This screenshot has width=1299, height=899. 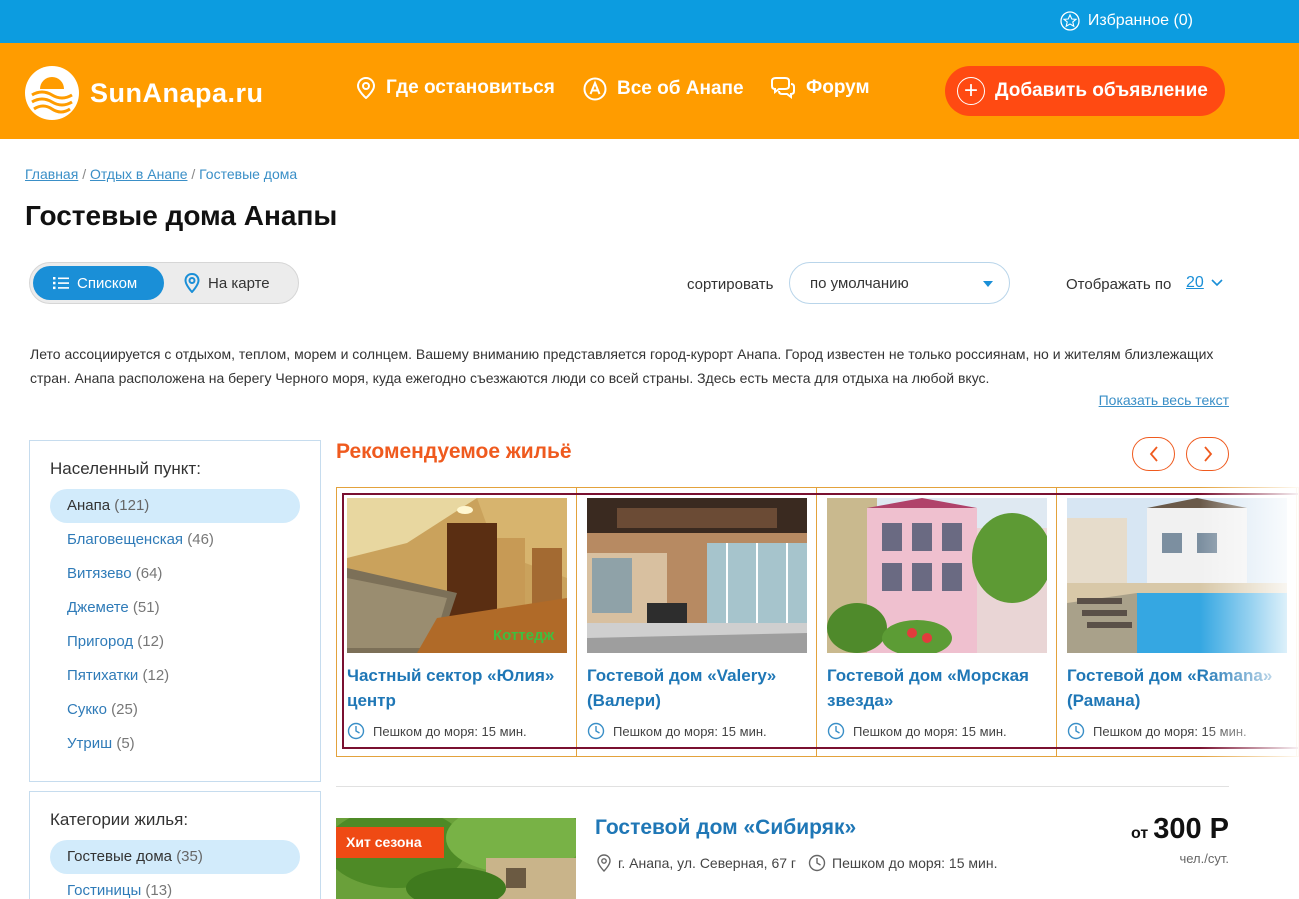 What do you see at coordinates (119, 819) in the screenshot?
I see `filter-title: Категории жилья:` at bounding box center [119, 819].